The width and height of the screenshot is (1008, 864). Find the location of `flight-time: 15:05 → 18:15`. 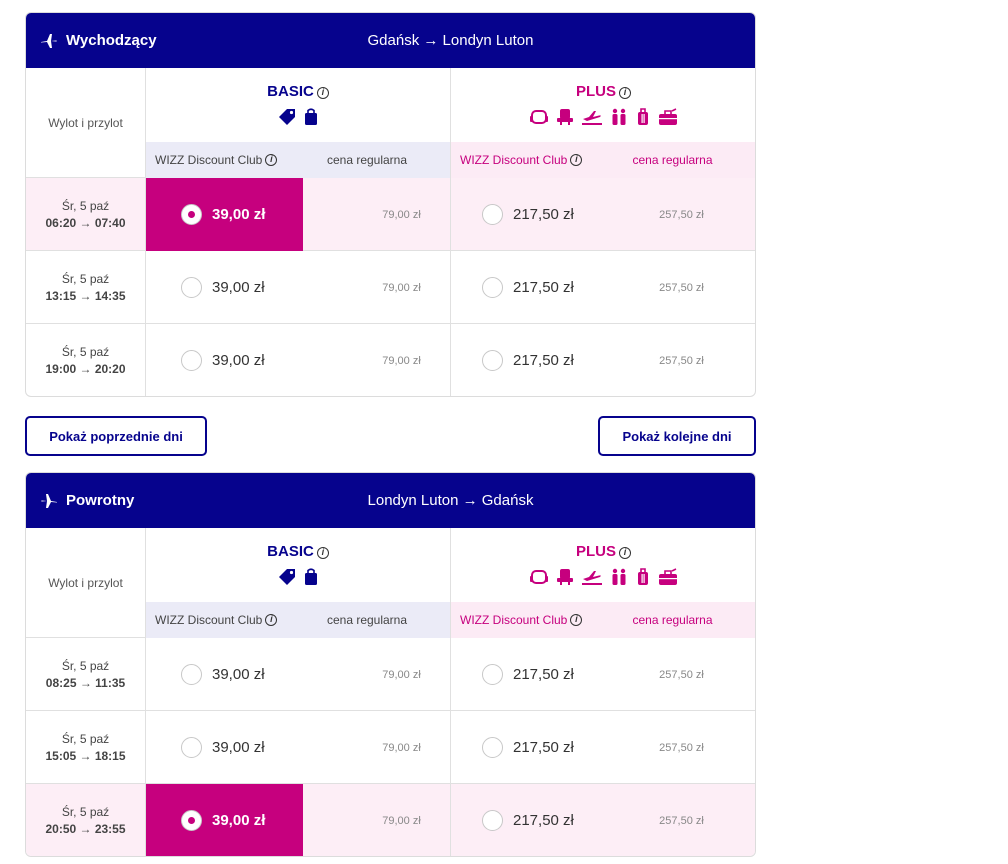

flight-time: 15:05 → 18:15 is located at coordinates (85, 755).